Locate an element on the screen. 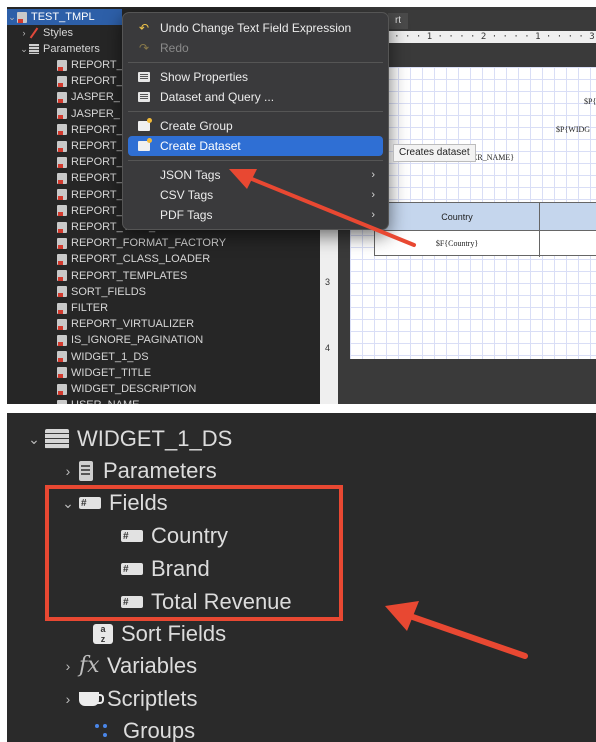  menu-item-undo: ↶ Undo Change Text Field Expression is located at coordinates (255, 28).